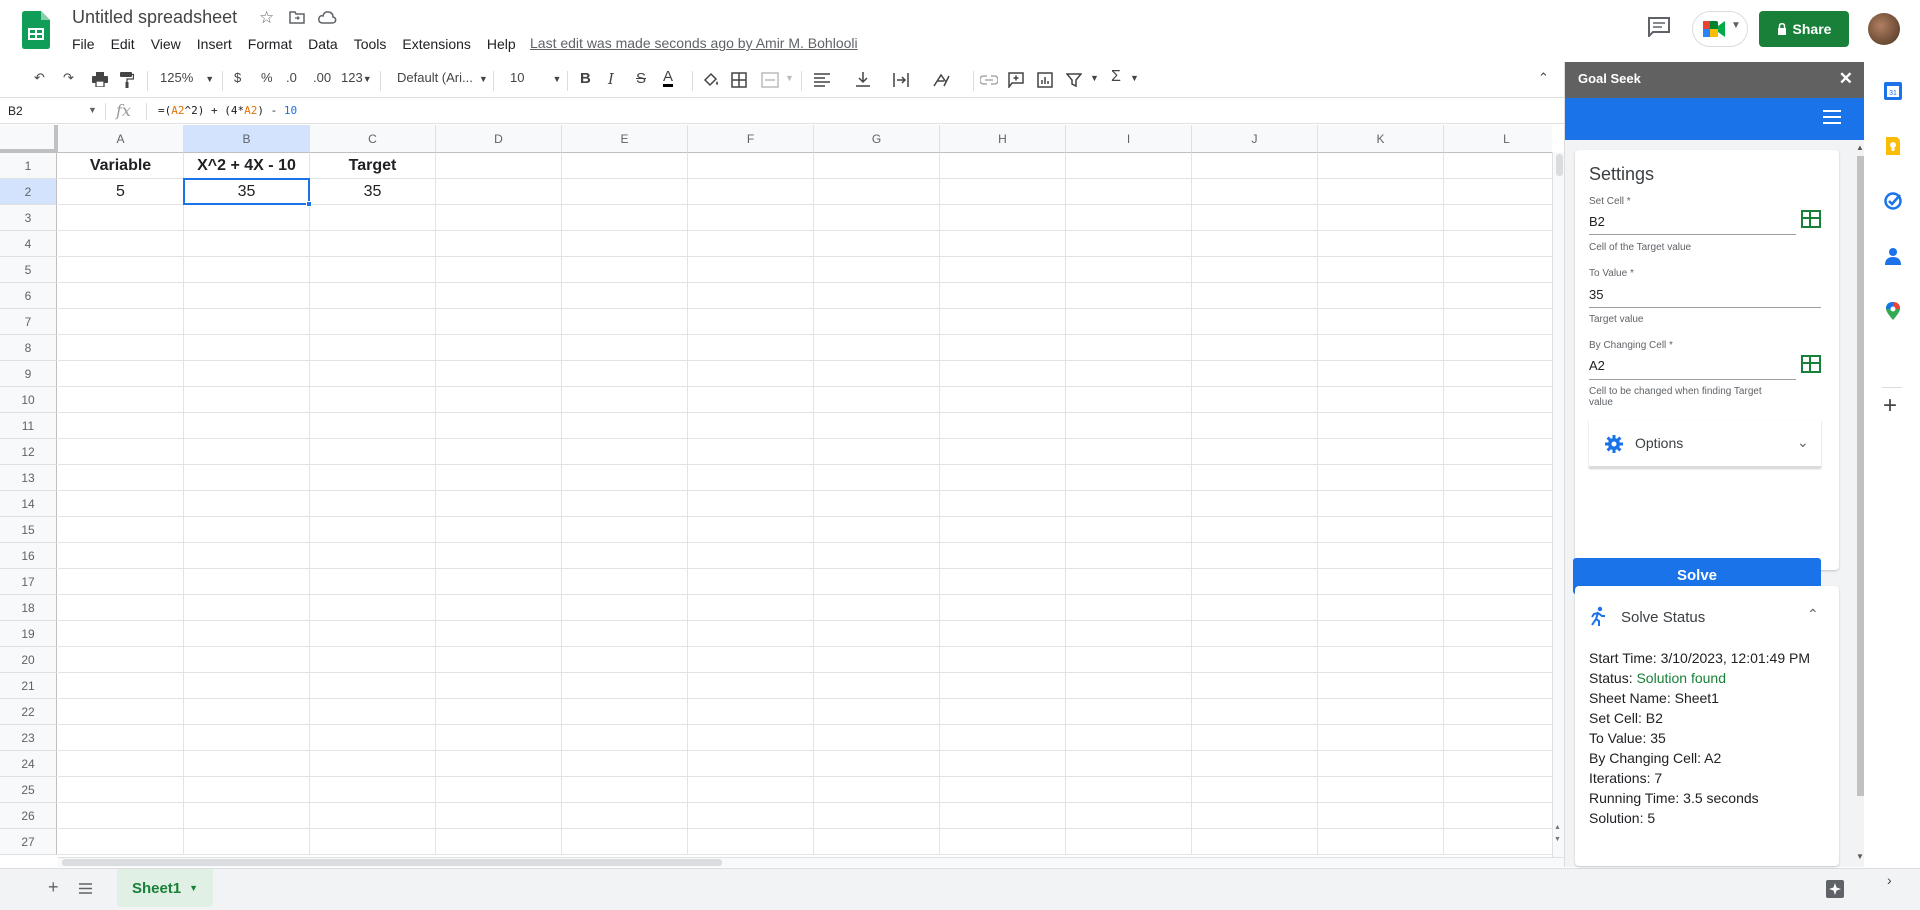 The image size is (1920, 910). What do you see at coordinates (499, 400) in the screenshot?
I see `cell-d10` at bounding box center [499, 400].